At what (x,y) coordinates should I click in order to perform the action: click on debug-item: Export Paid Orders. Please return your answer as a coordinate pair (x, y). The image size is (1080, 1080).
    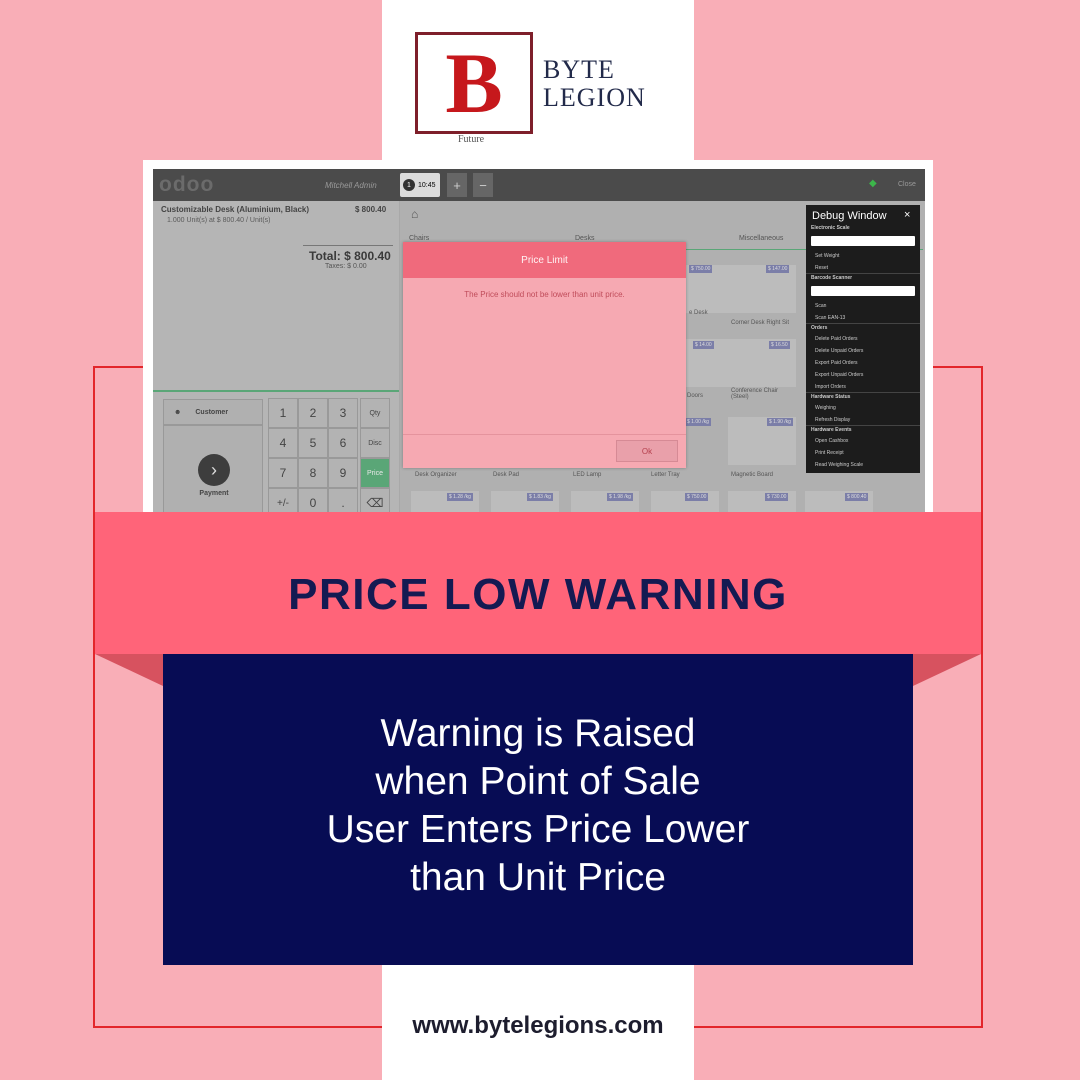
    Looking at the image, I should click on (836, 363).